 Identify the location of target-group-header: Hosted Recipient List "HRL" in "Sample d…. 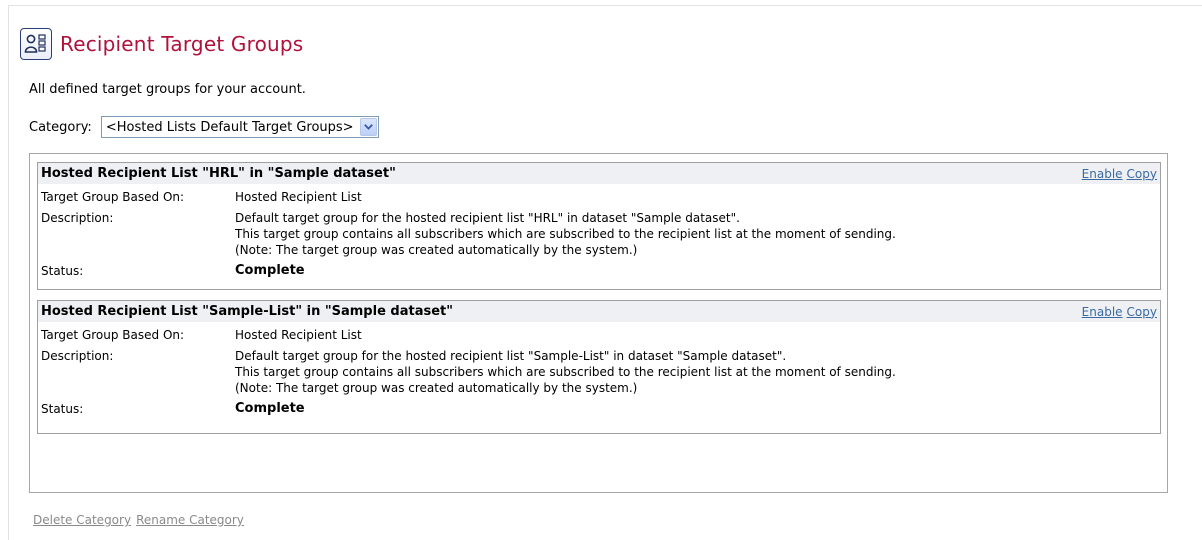
(599, 173).